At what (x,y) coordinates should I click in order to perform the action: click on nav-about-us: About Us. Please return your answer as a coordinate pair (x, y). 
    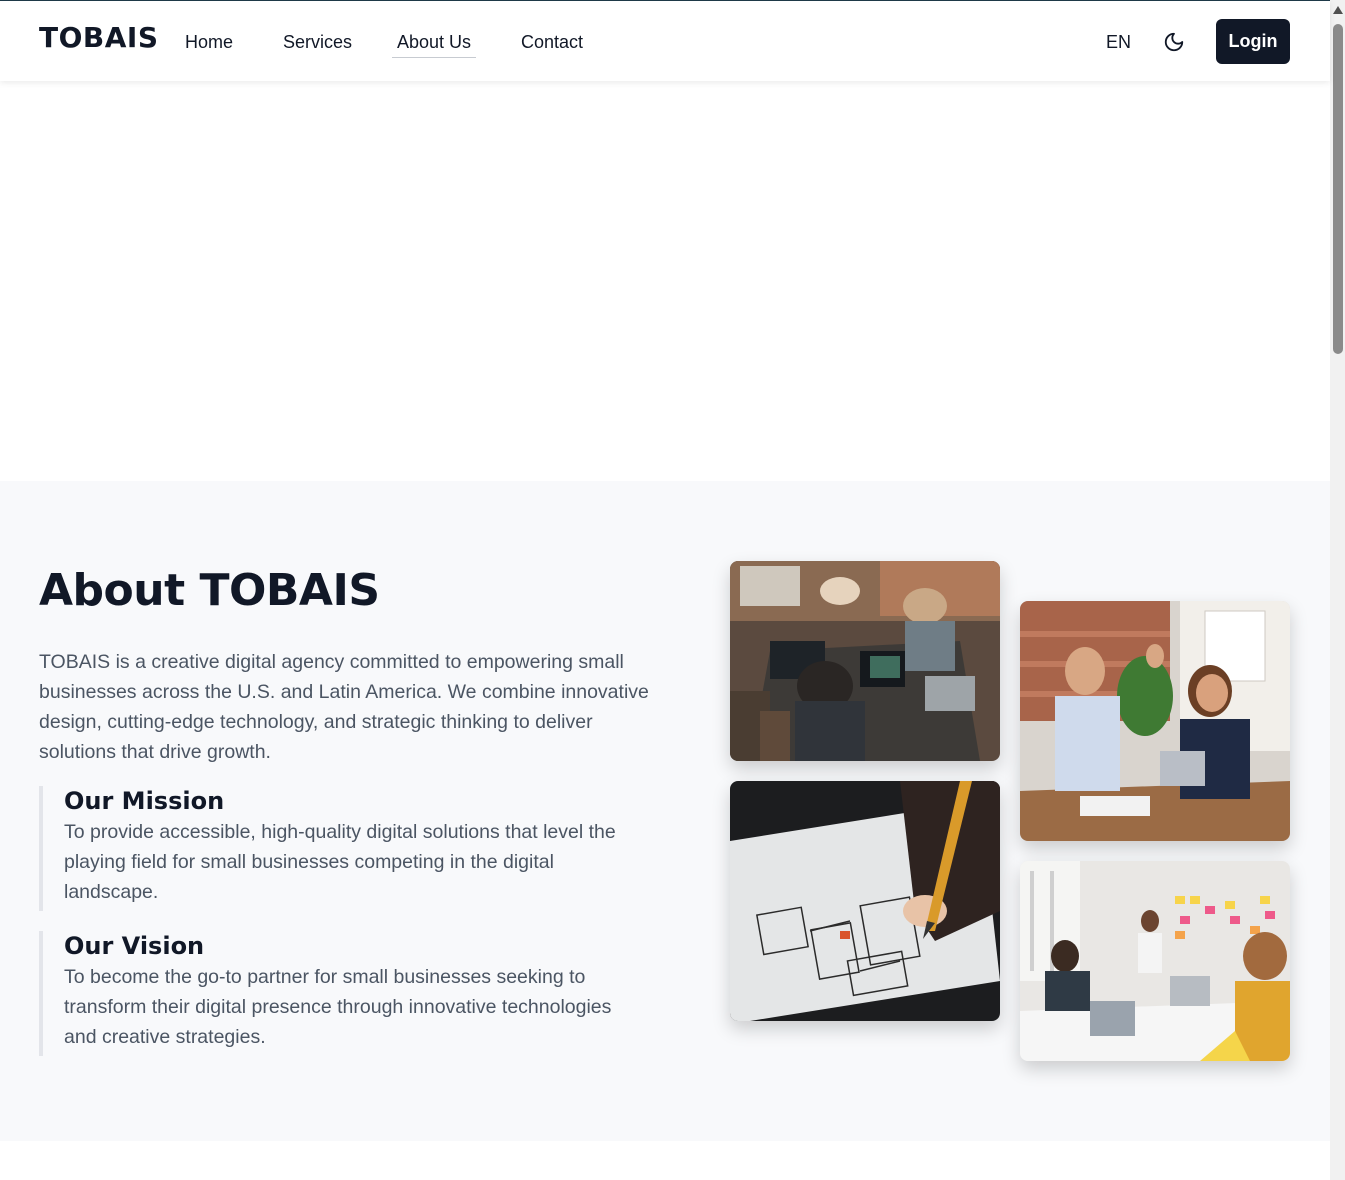
    Looking at the image, I should click on (434, 45).